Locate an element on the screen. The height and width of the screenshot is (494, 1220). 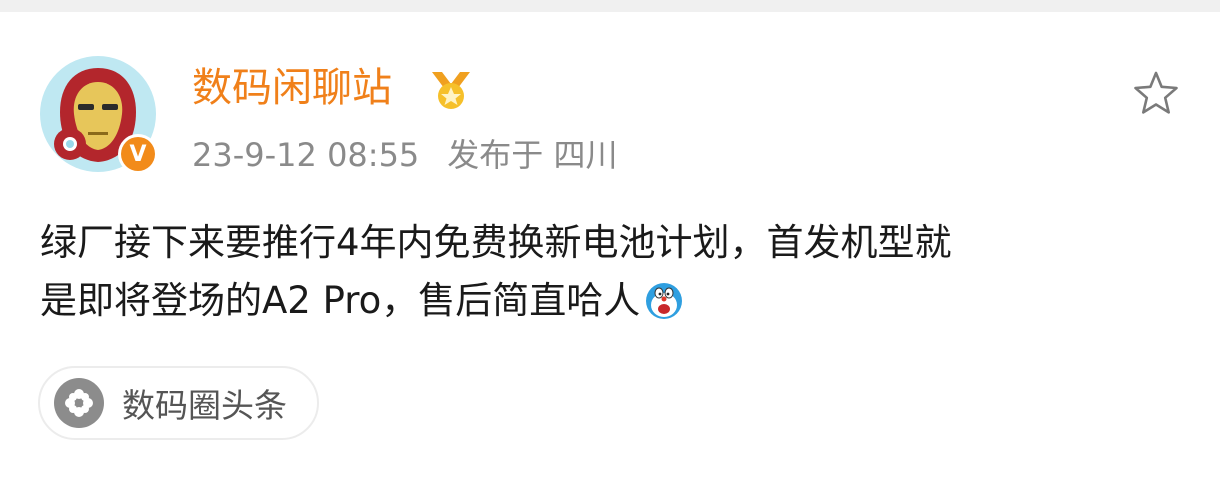
top-divider is located at coordinates (610, 6).